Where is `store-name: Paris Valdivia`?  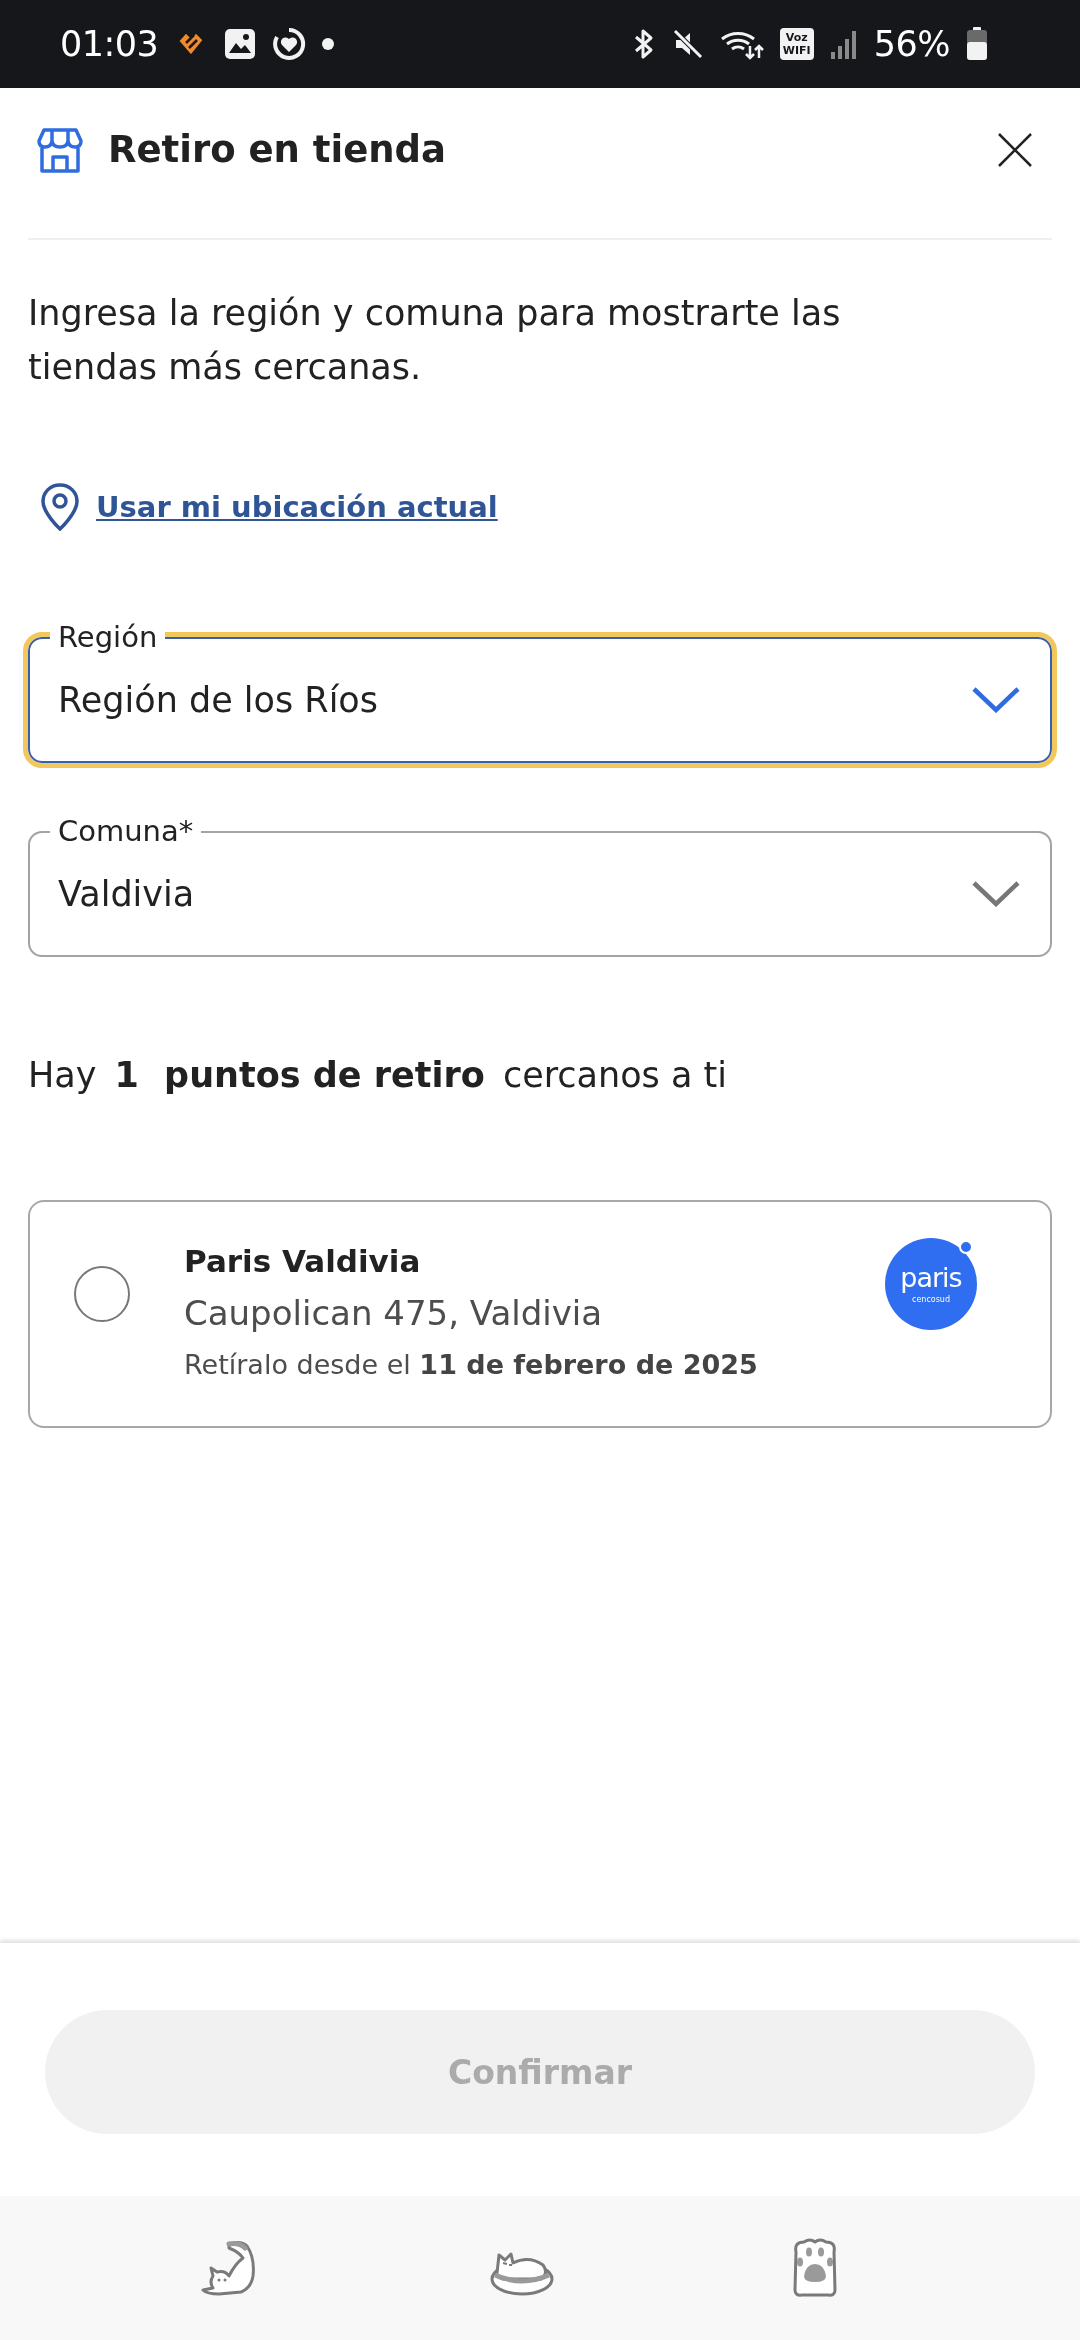 store-name: Paris Valdivia is located at coordinates (303, 1261).